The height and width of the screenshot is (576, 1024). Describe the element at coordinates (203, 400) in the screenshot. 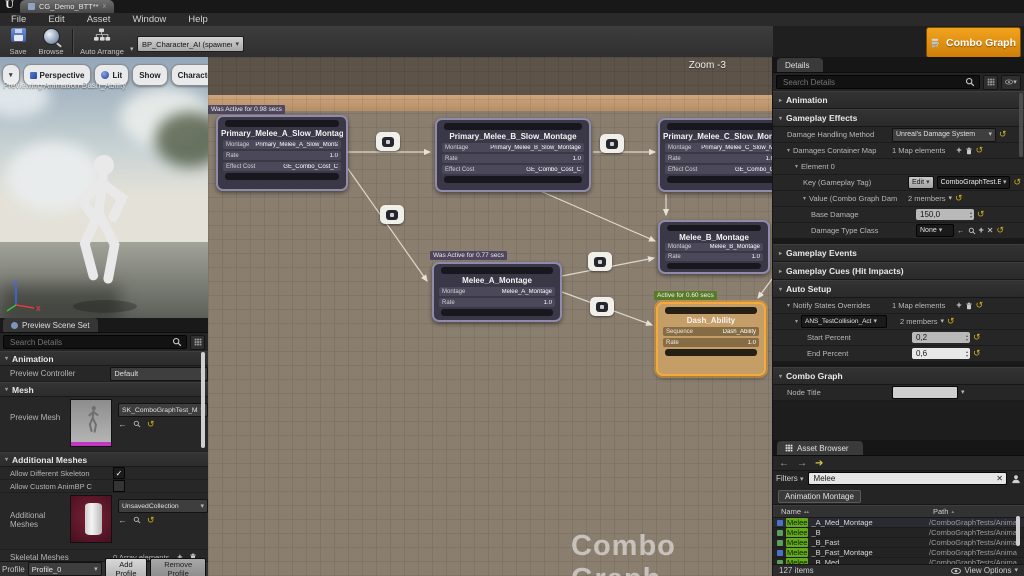

I see `scene-panel-scrollbar` at that location.